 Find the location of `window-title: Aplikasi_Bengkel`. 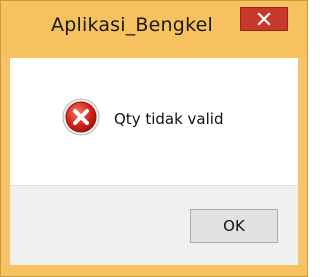

window-title: Aplikasi_Bengkel is located at coordinates (132, 25).